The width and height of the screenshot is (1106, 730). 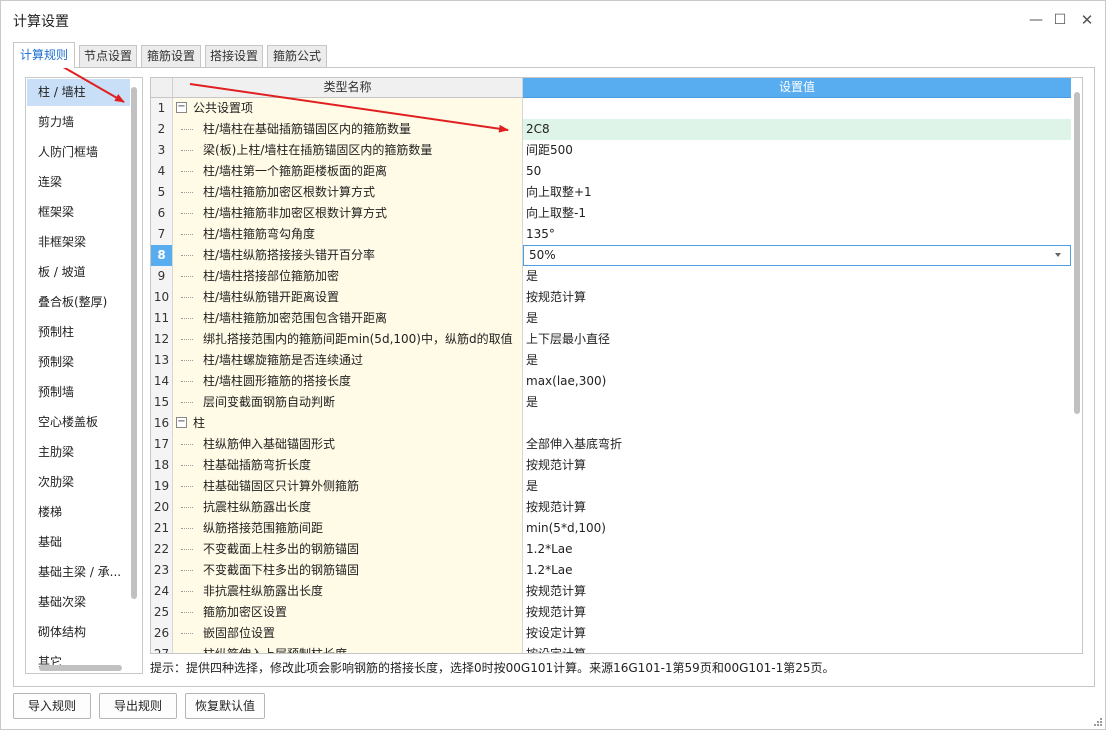 I want to click on setting-value: 50, so click(x=797, y=171).